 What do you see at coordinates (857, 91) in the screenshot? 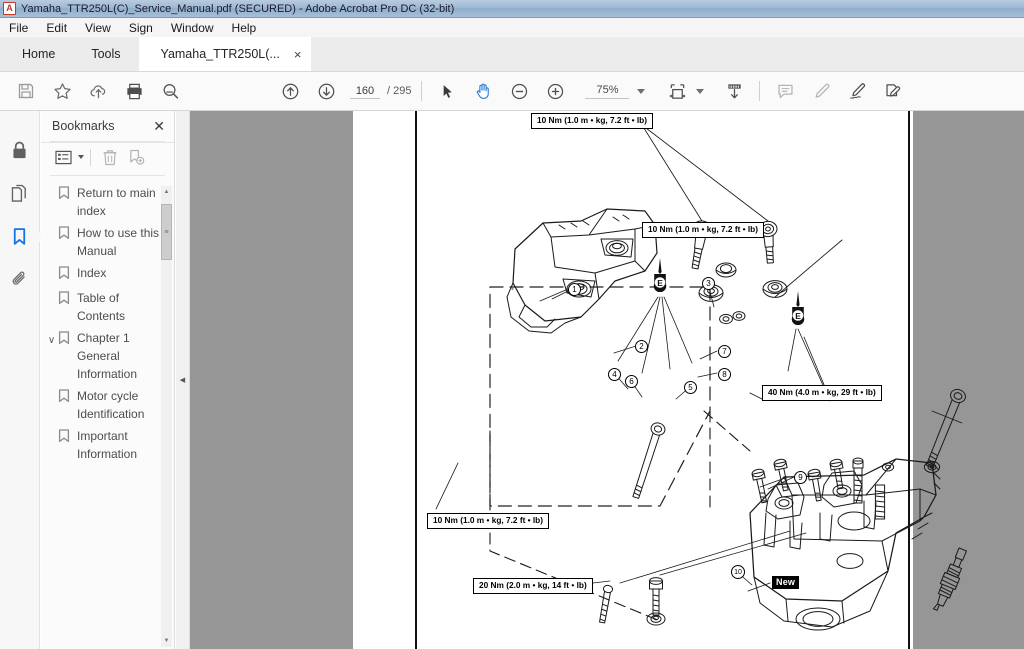
I see `fill-and-sign-icon` at bounding box center [857, 91].